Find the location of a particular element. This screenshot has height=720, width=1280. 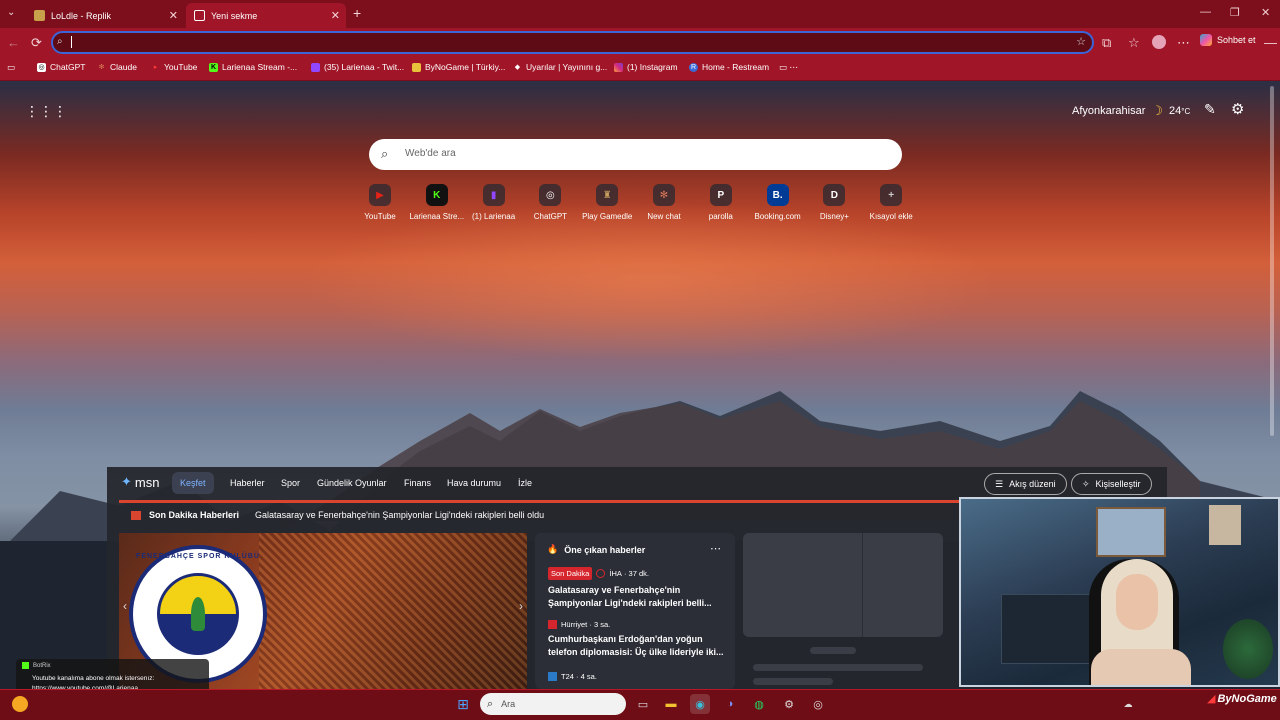

back-icon: ← is located at coordinates (13, 42).